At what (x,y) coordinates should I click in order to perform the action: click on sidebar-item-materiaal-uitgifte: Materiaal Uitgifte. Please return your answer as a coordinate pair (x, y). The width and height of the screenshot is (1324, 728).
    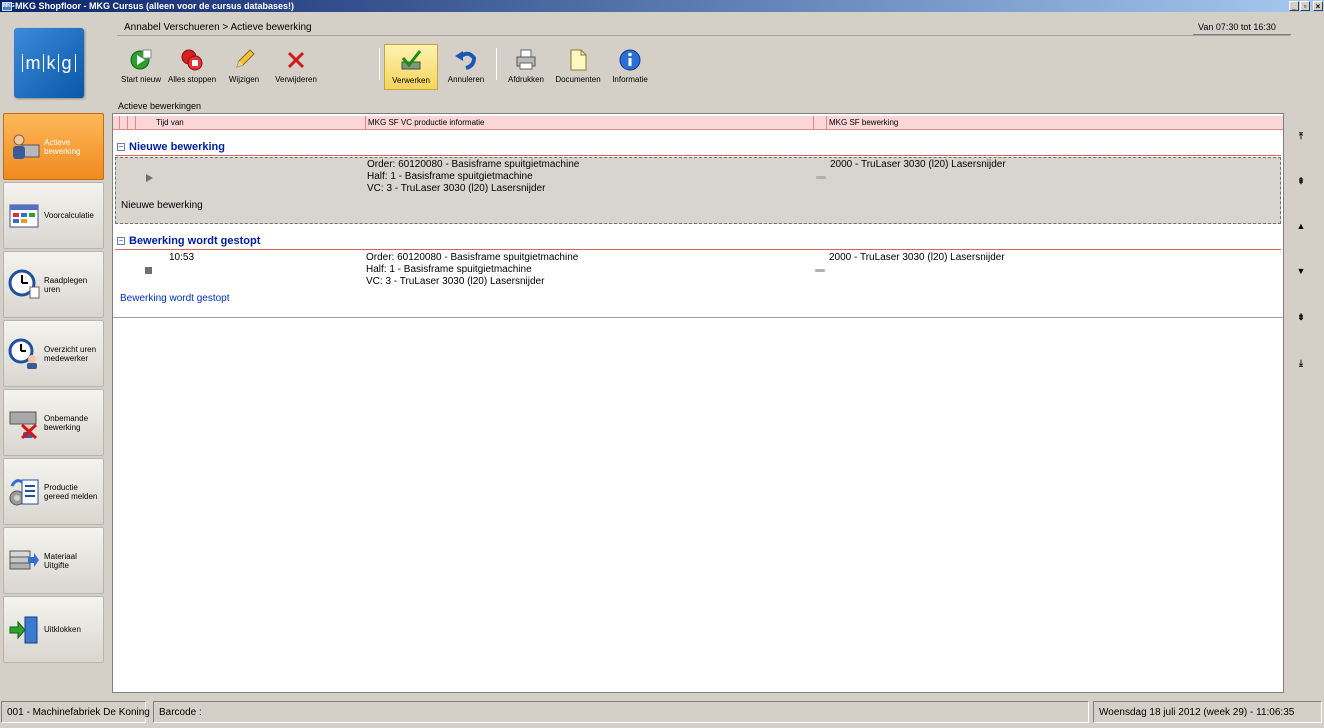
    Looking at the image, I should click on (53, 560).